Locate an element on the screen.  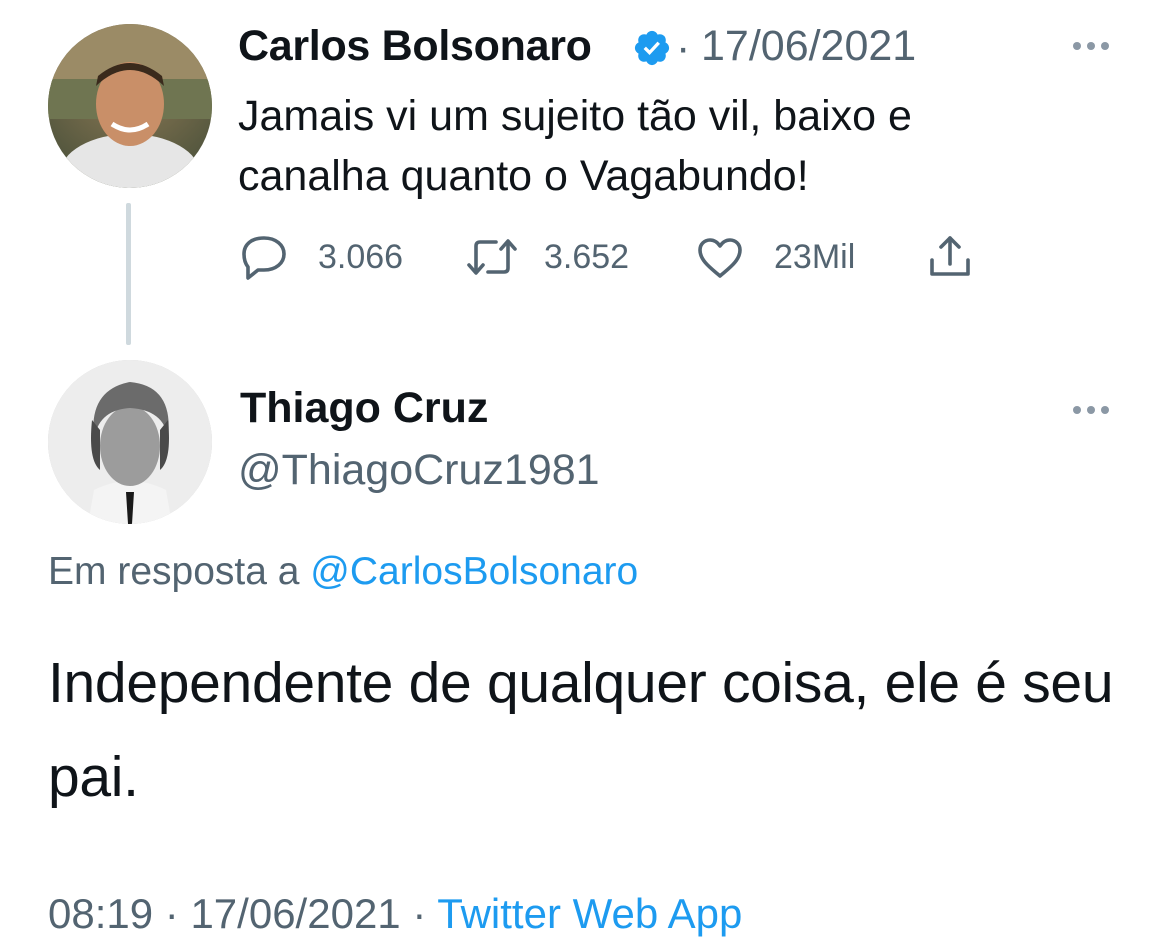
retweet-icon is located at coordinates (492, 257).